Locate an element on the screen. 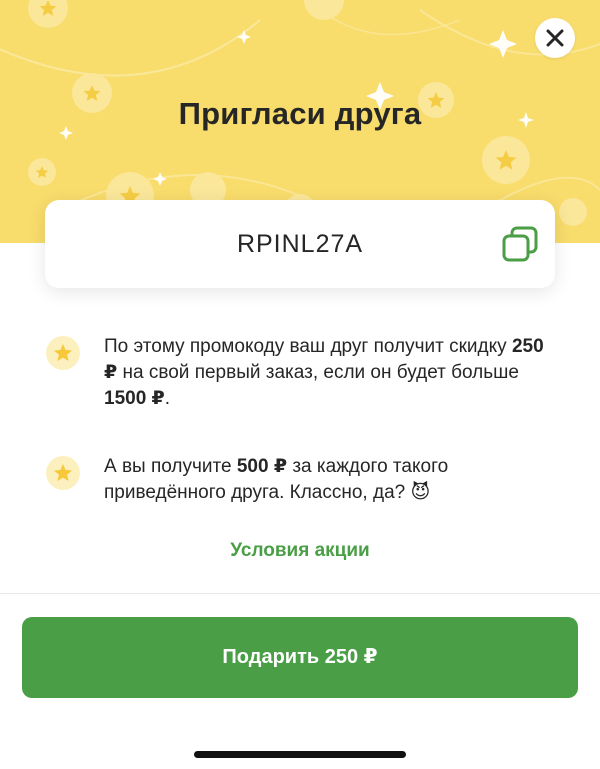  devil-emoji-icon: 😈 is located at coordinates (420, 492).